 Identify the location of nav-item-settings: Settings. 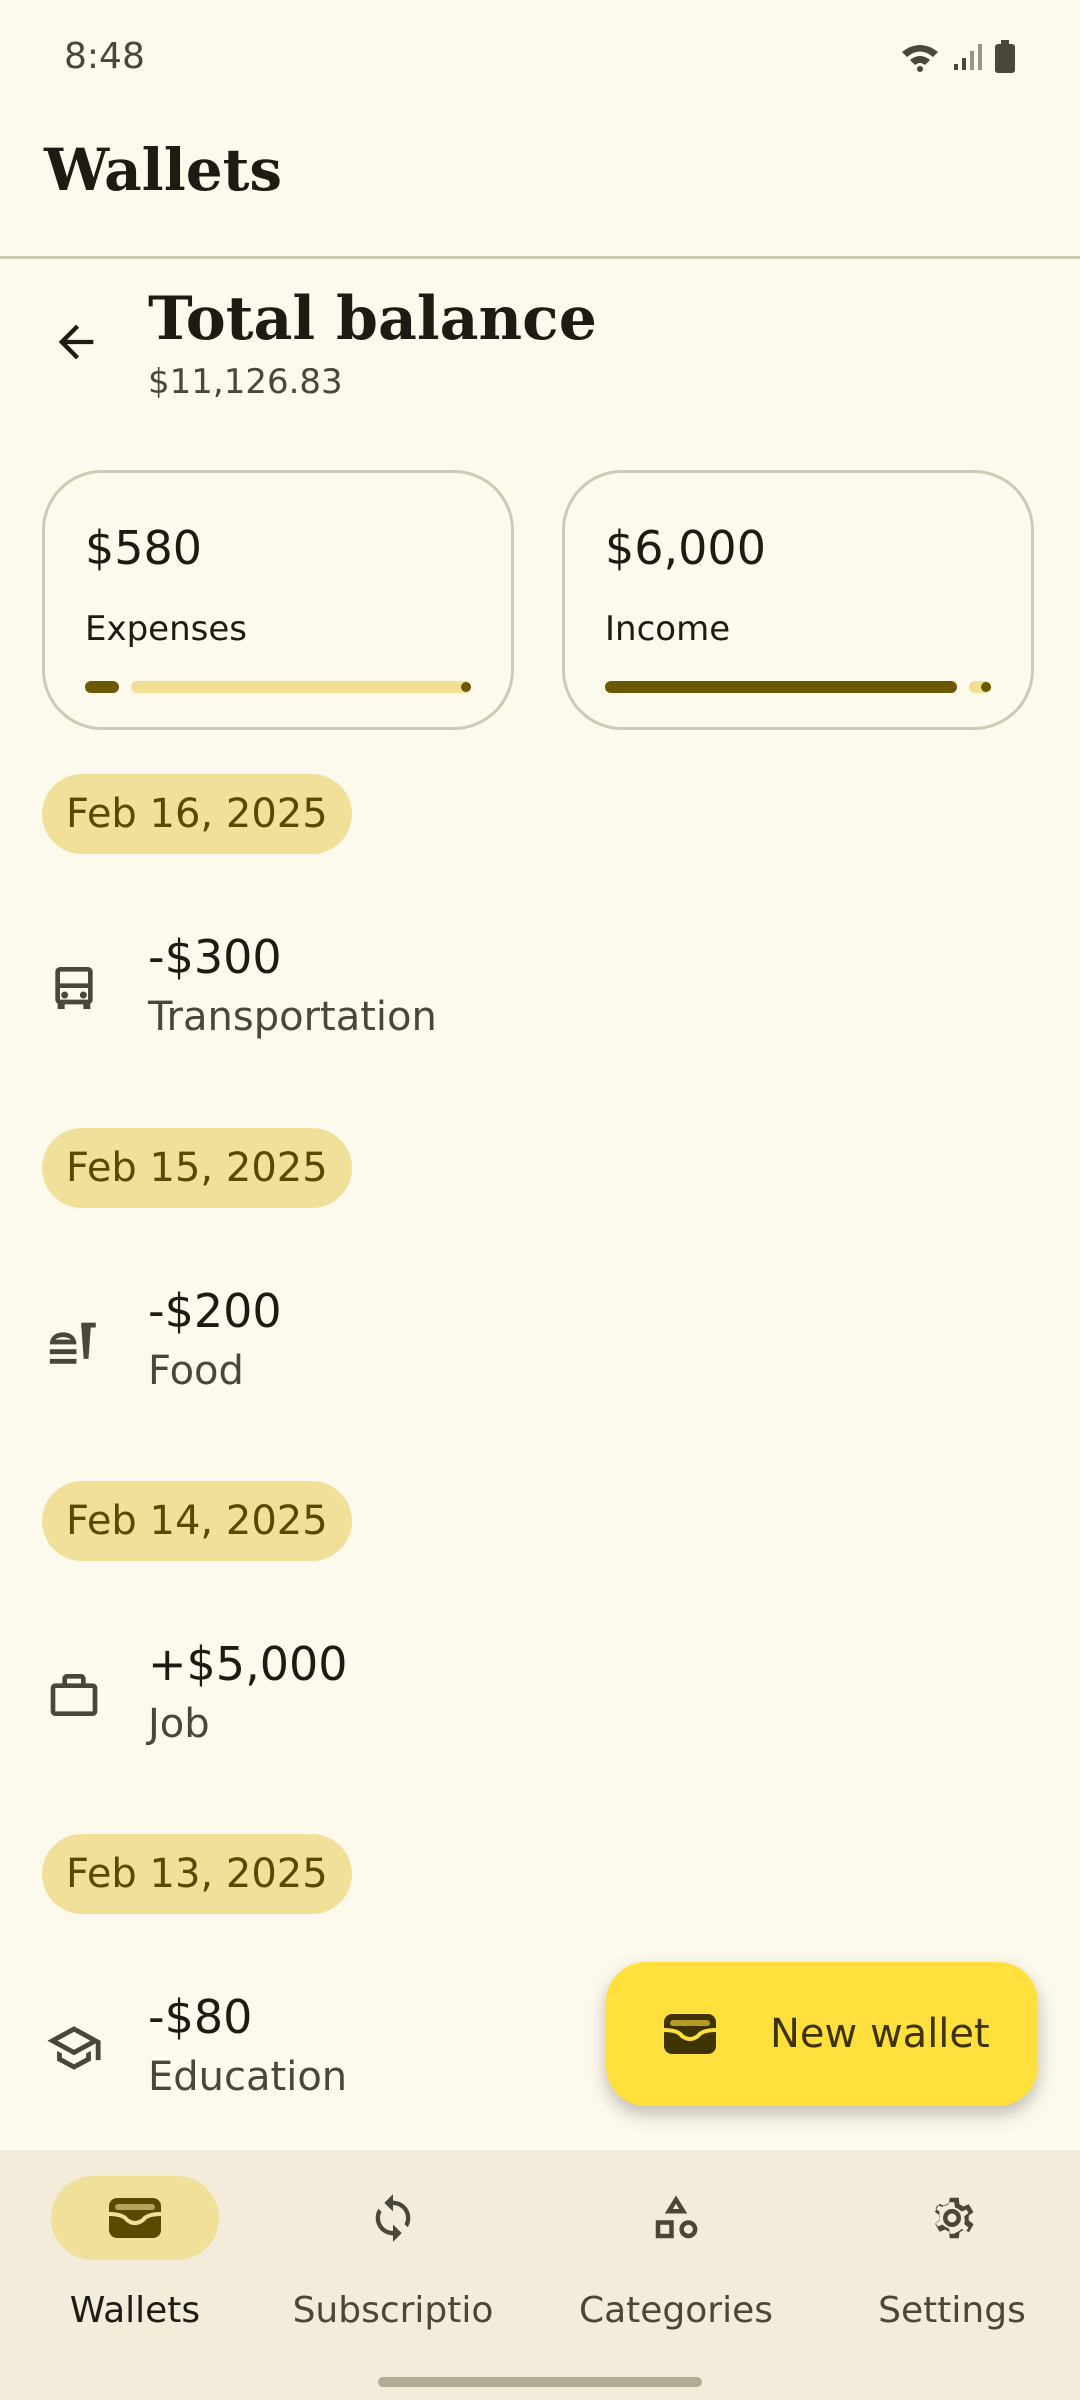
(948, 2256).